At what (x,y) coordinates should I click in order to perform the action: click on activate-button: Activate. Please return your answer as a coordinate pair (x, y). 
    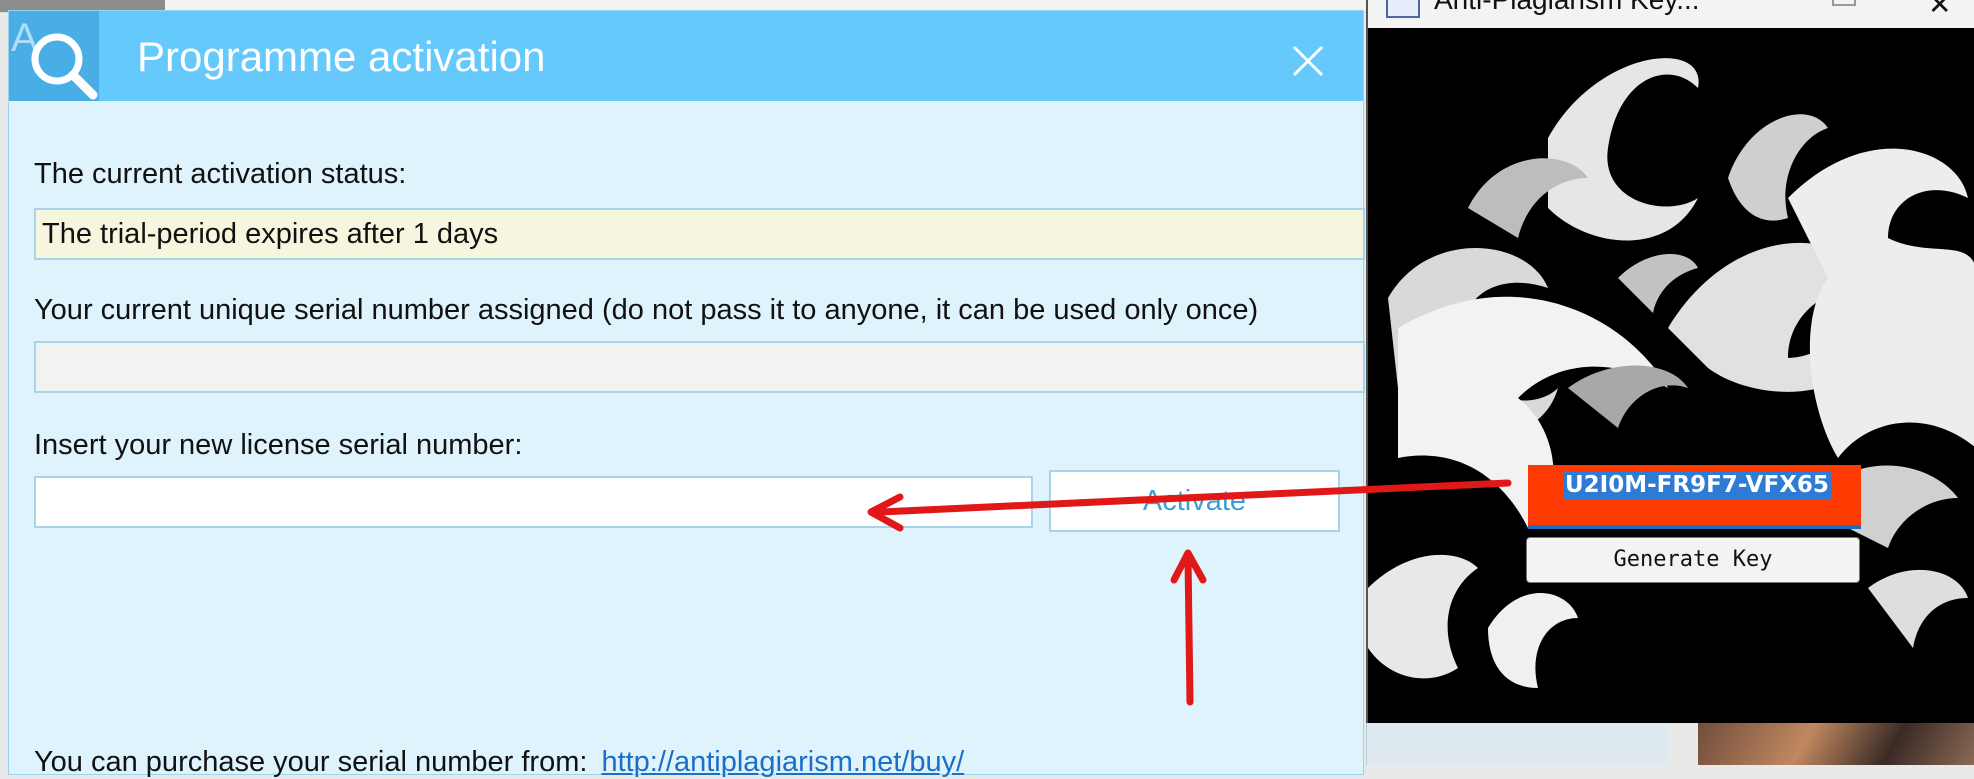
    Looking at the image, I should click on (1194, 501).